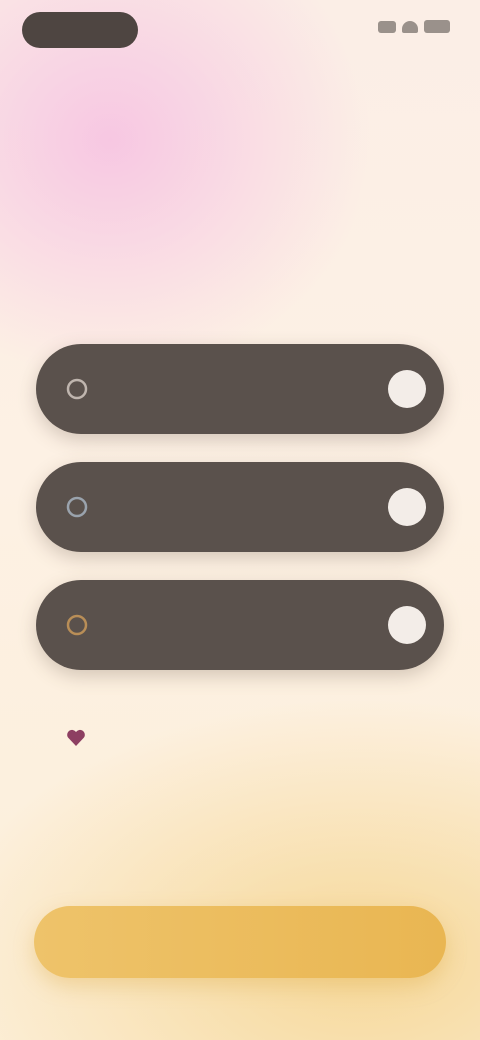  What do you see at coordinates (410, 26) in the screenshot?
I see `wifi-icon` at bounding box center [410, 26].